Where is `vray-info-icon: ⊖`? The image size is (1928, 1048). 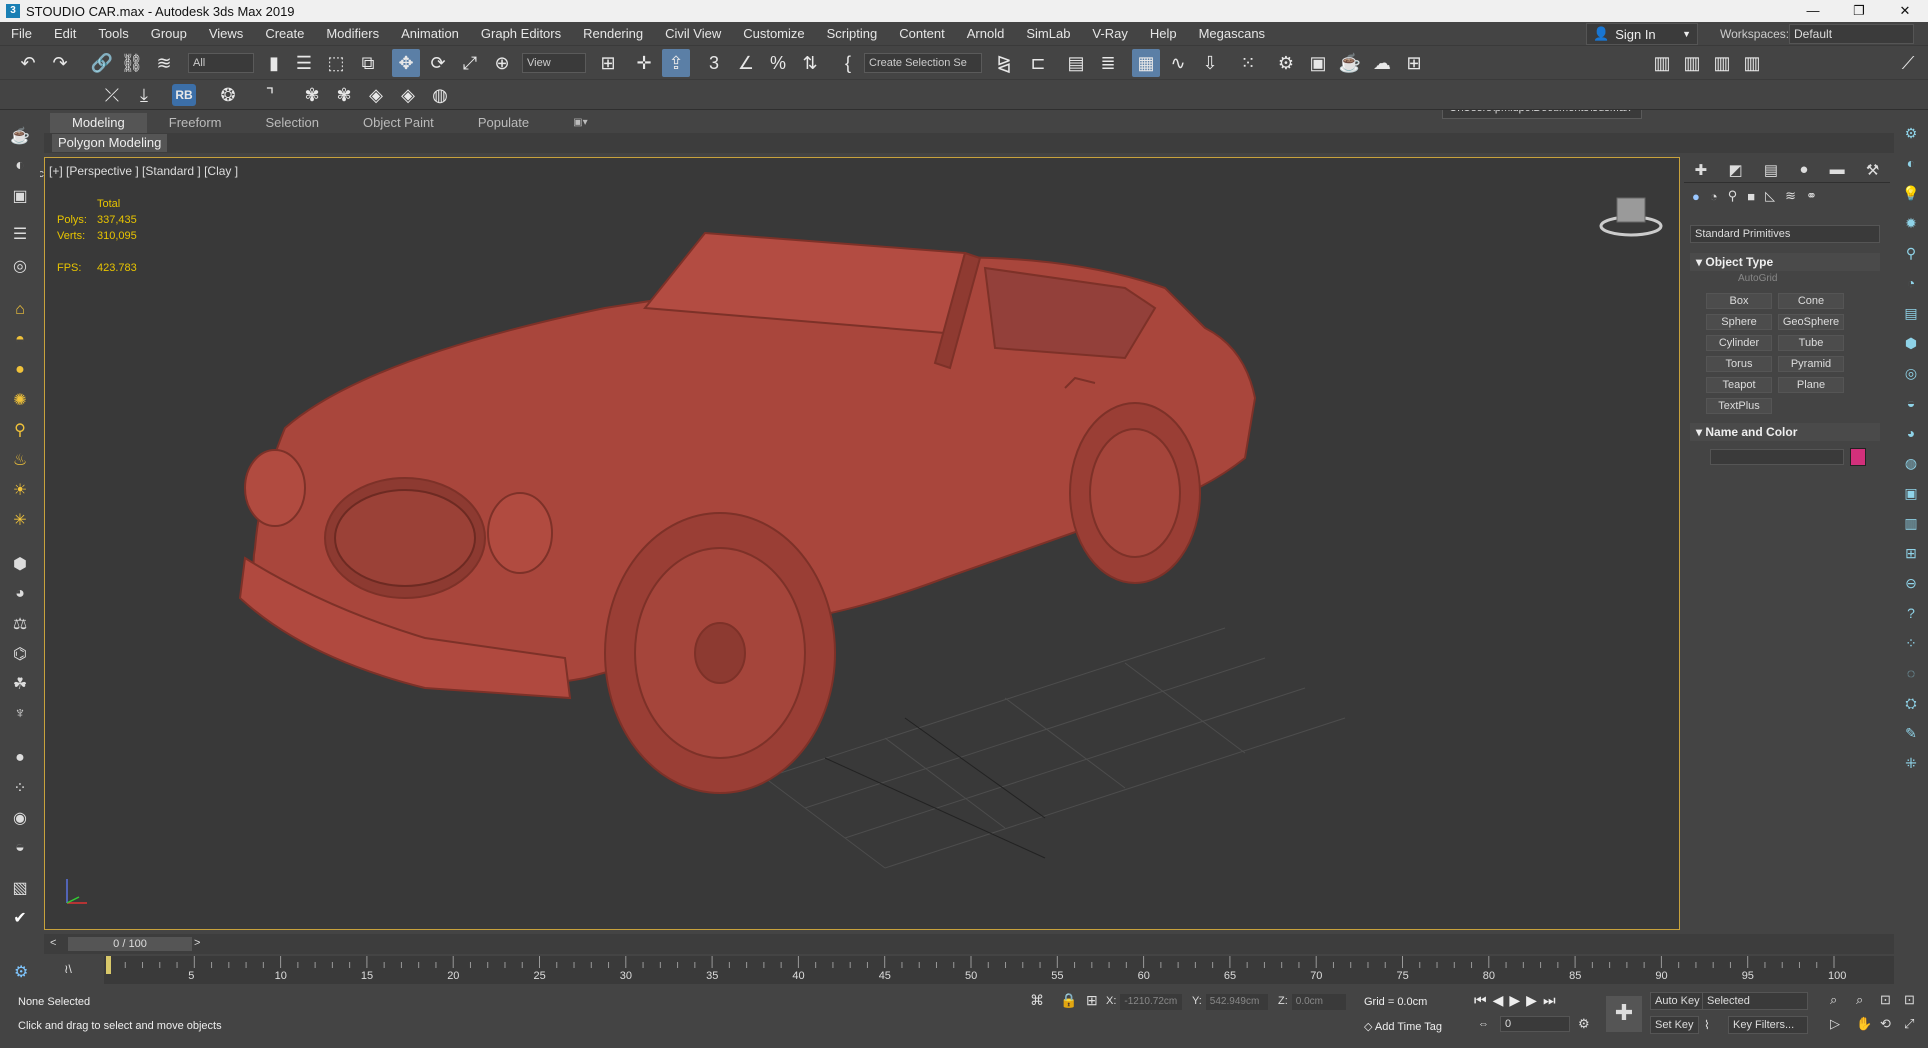 vray-info-icon: ⊖ is located at coordinates (1911, 583).